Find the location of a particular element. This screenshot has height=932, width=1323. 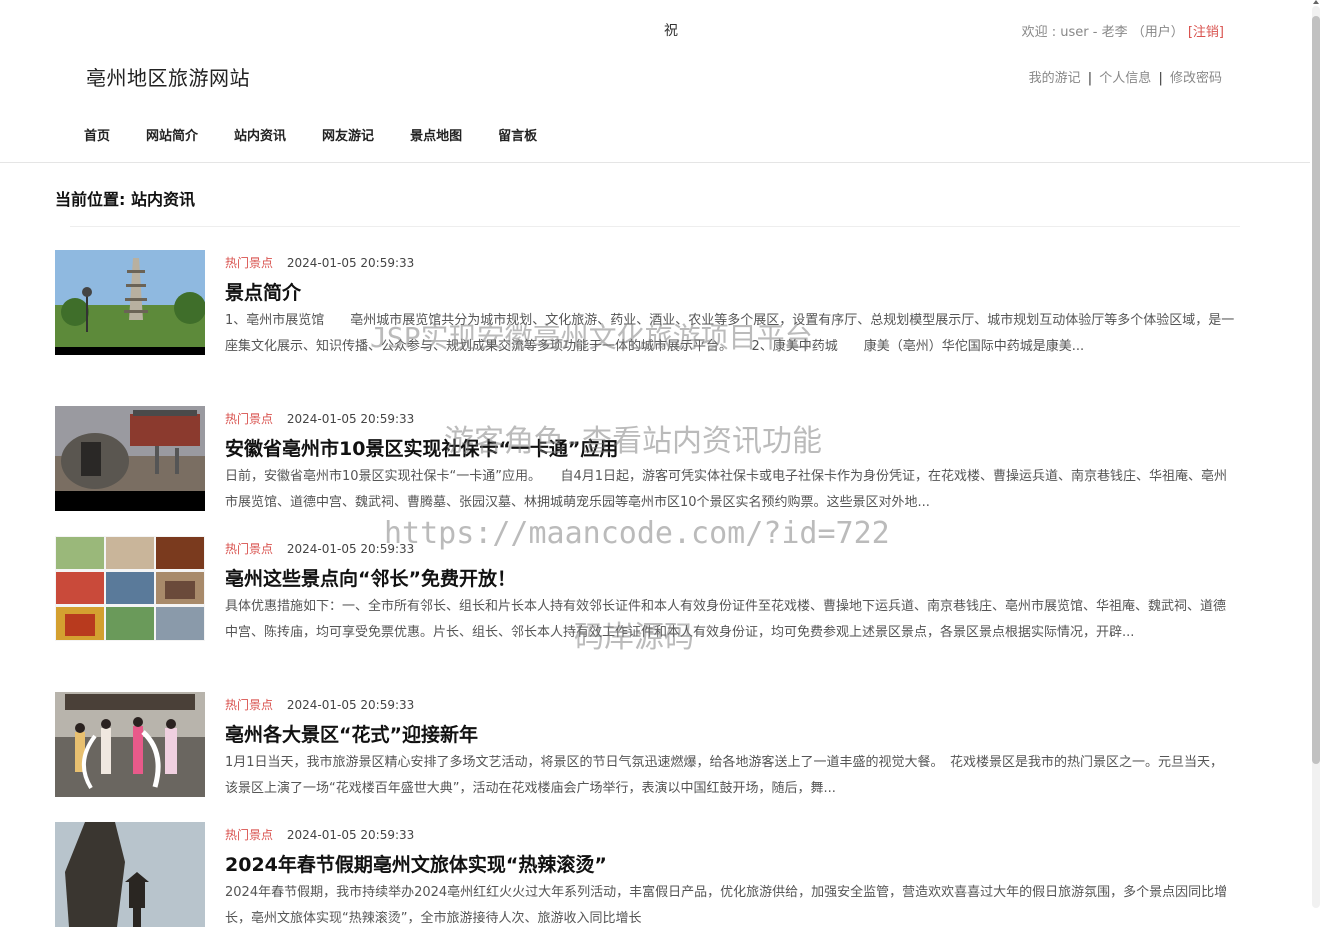

news-title: 2024年春节假期亳州文旅体实现“热辣滚烫” is located at coordinates (416, 863).